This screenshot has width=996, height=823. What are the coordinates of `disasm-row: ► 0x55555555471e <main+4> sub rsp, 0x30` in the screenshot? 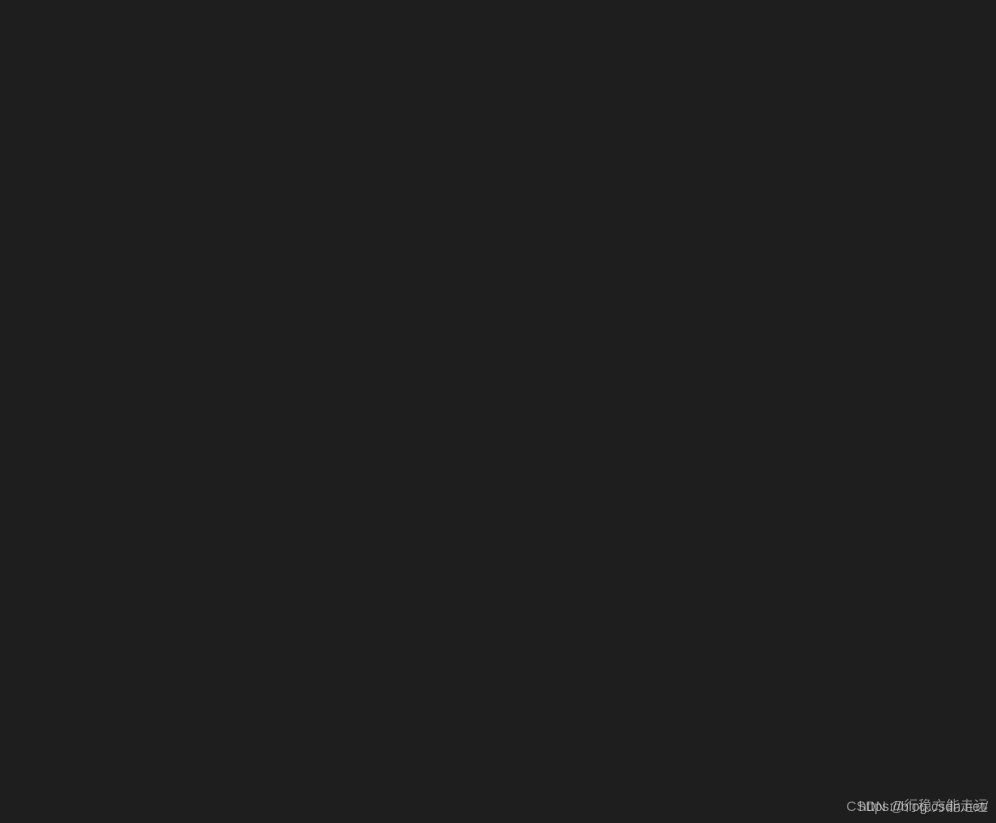 It's located at (498, 216).